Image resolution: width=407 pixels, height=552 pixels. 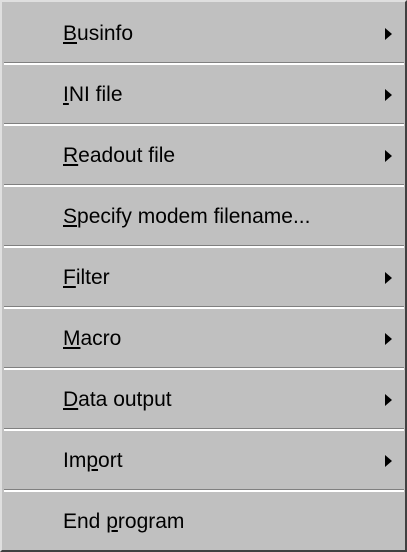 What do you see at coordinates (93, 460) in the screenshot?
I see `menu-item-label: Import` at bounding box center [93, 460].